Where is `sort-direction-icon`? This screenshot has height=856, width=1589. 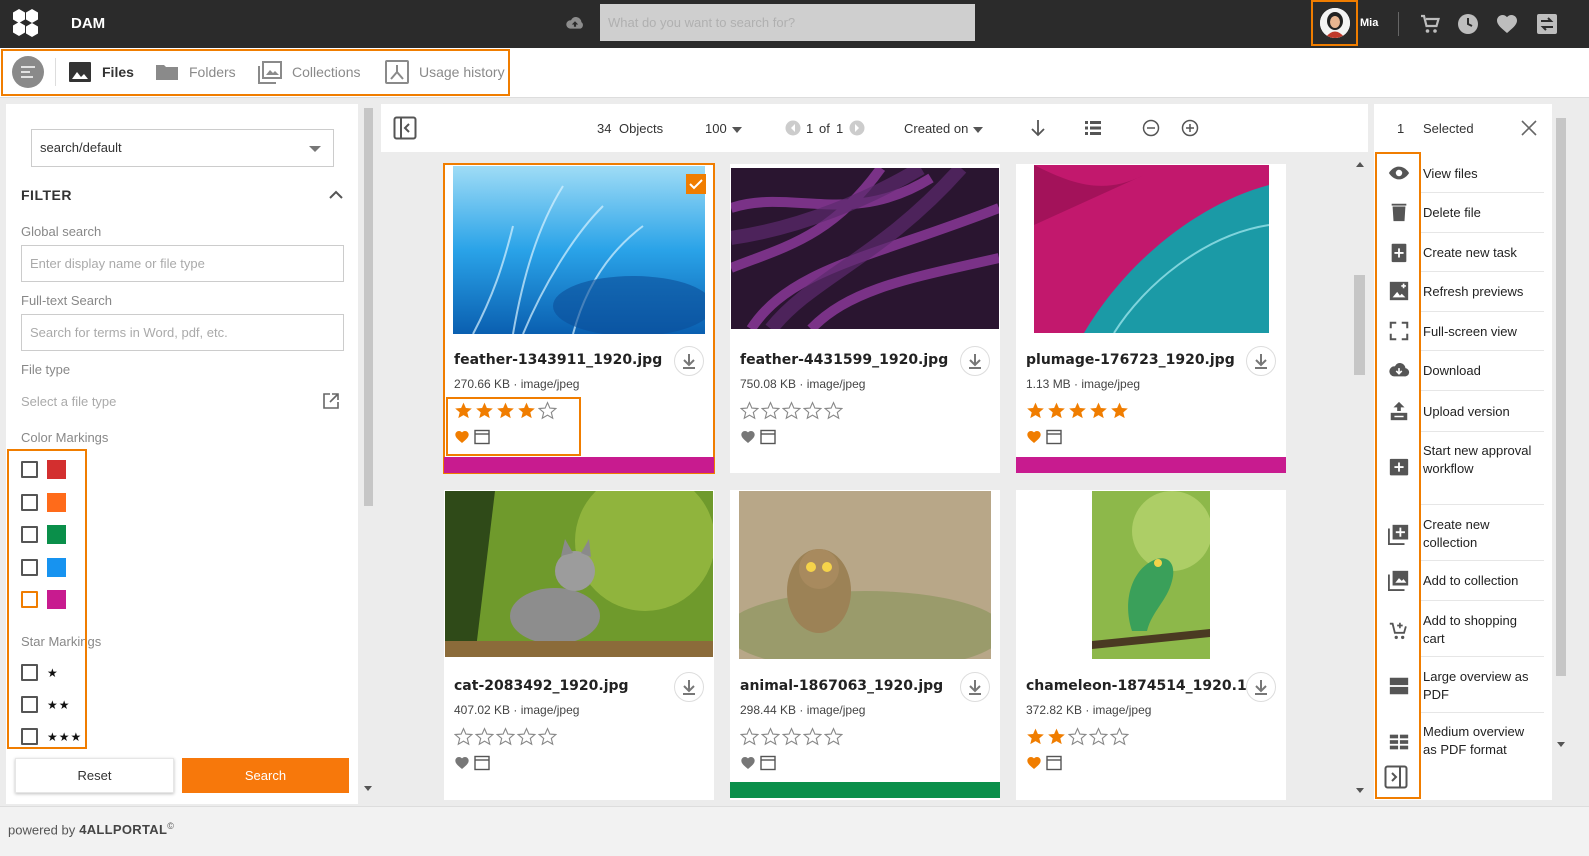 sort-direction-icon is located at coordinates (1038, 128).